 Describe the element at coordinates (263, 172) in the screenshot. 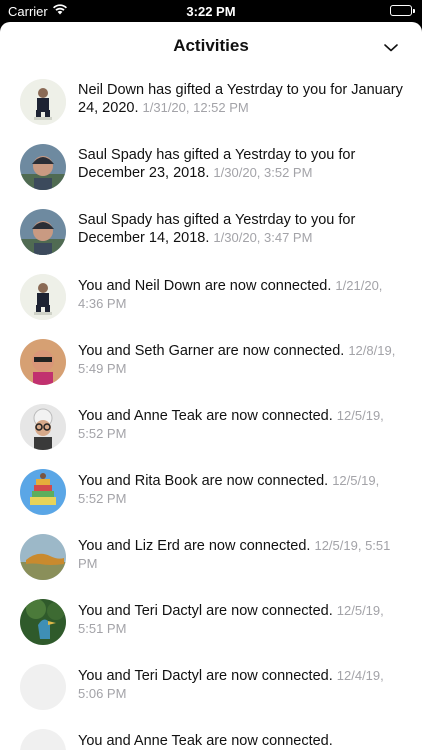

I see `activity-timestamp: 1/30/20, 3:52 PM` at that location.